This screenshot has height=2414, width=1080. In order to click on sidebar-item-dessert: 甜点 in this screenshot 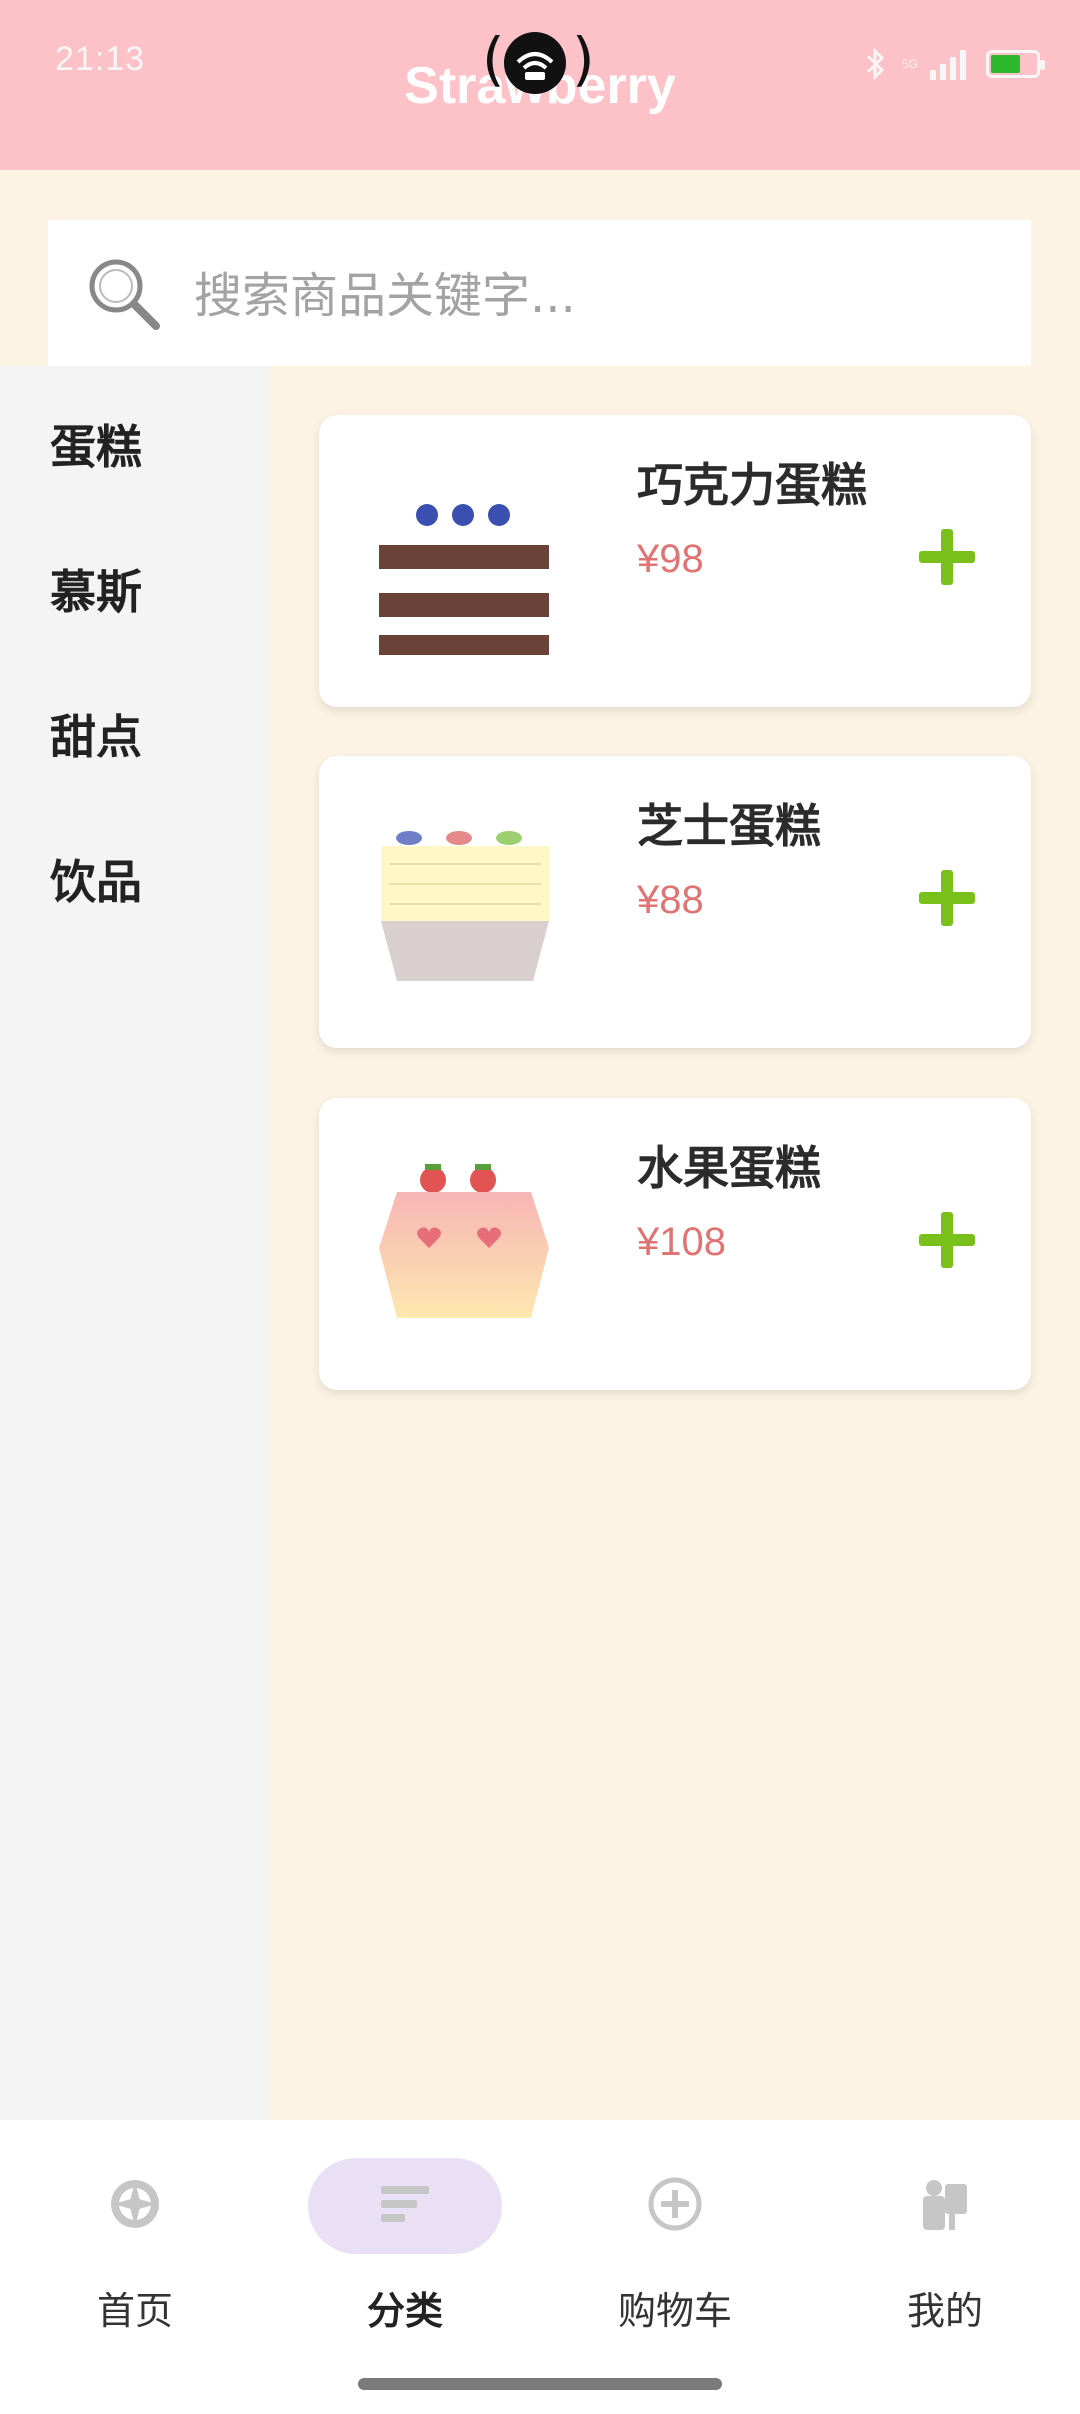, I will do `click(96, 734)`.